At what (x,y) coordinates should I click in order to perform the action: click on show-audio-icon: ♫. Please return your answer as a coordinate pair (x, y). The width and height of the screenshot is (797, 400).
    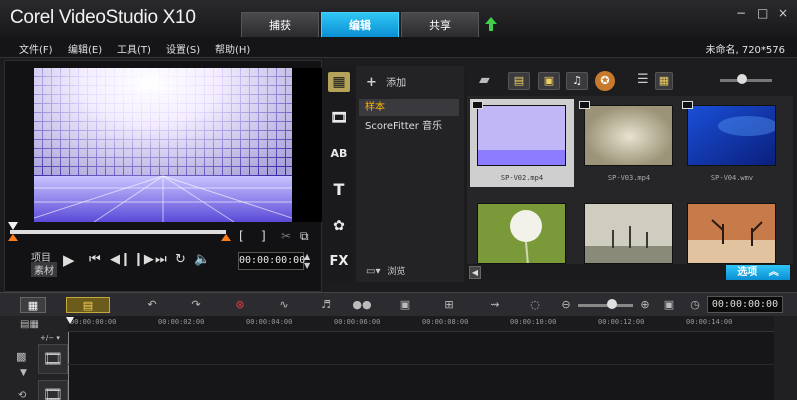
    Looking at the image, I should click on (577, 81).